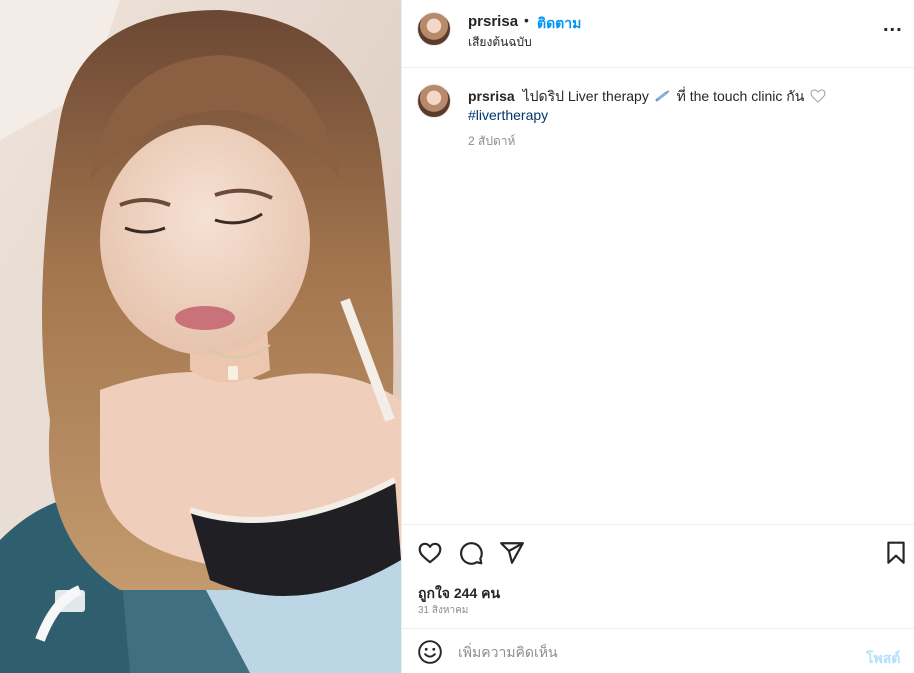 Image resolution: width=914 pixels, height=673 pixels. What do you see at coordinates (559, 24) in the screenshot?
I see `follow-button: ติดตาม` at bounding box center [559, 24].